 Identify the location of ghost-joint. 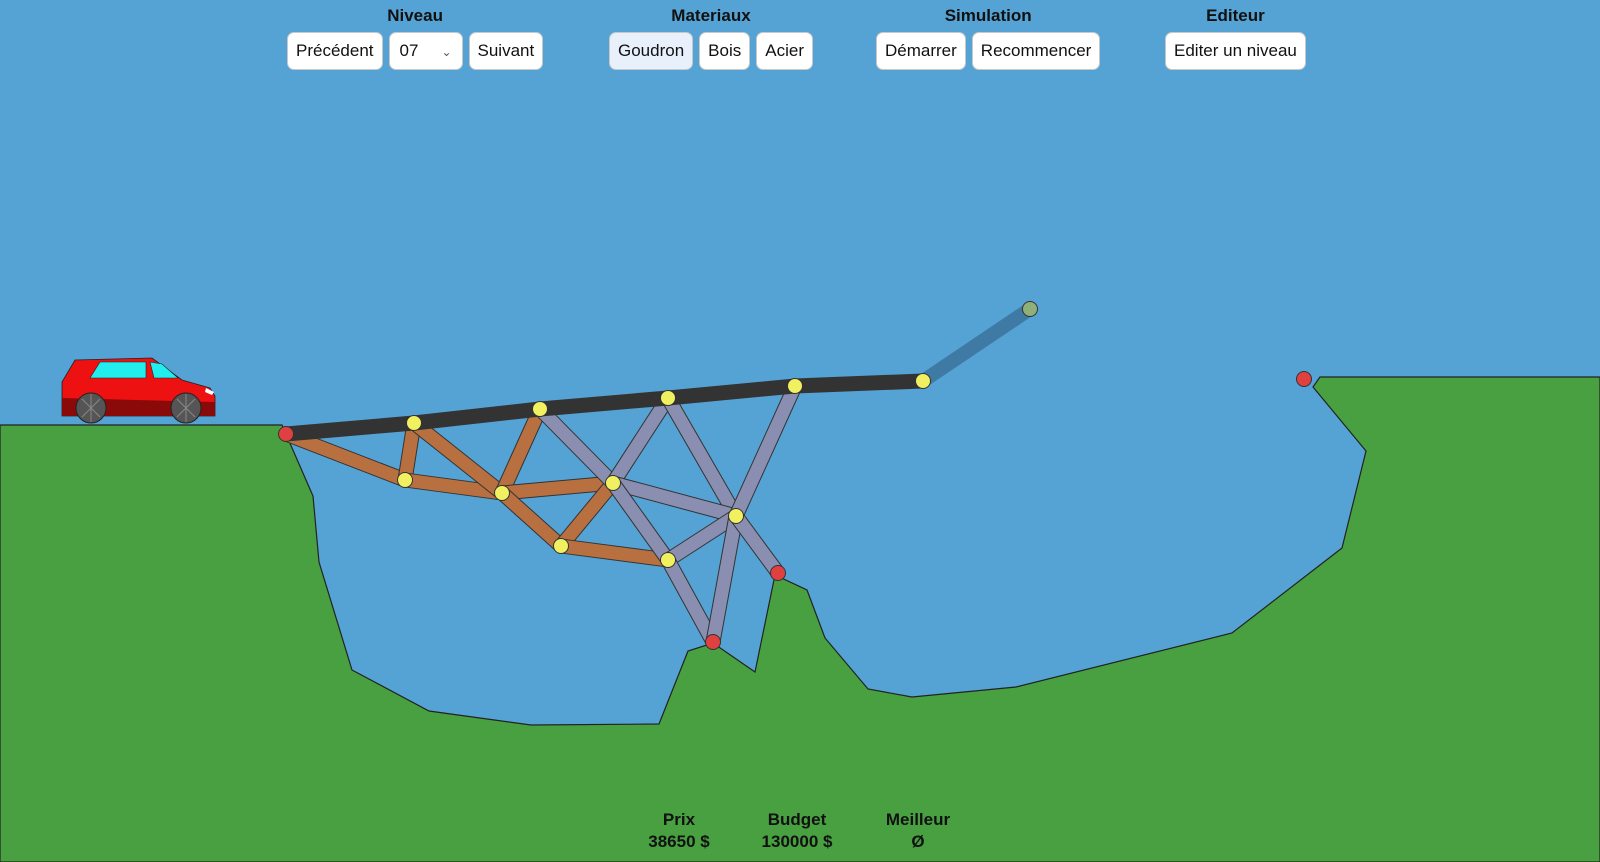
(1030, 309).